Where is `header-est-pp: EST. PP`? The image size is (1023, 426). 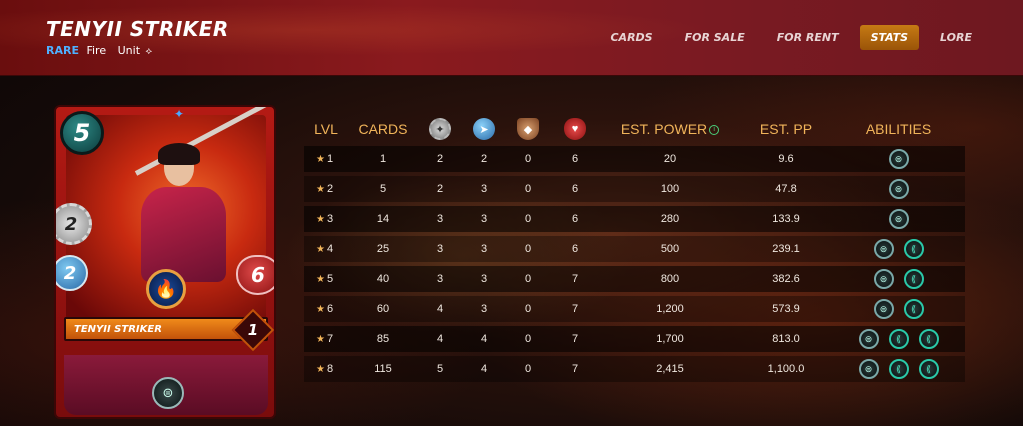
header-est-pp: EST. PP is located at coordinates (786, 129).